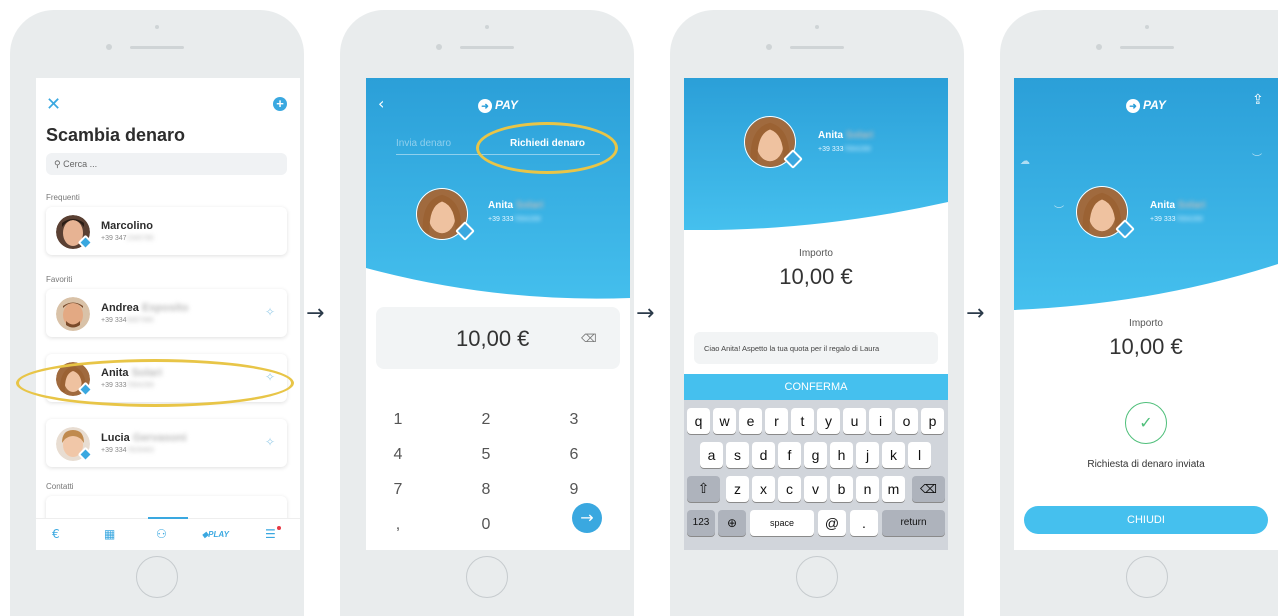 Image resolution: width=1278 pixels, height=616 pixels. What do you see at coordinates (280, 104) in the screenshot?
I see `add-contact-button: +` at bounding box center [280, 104].